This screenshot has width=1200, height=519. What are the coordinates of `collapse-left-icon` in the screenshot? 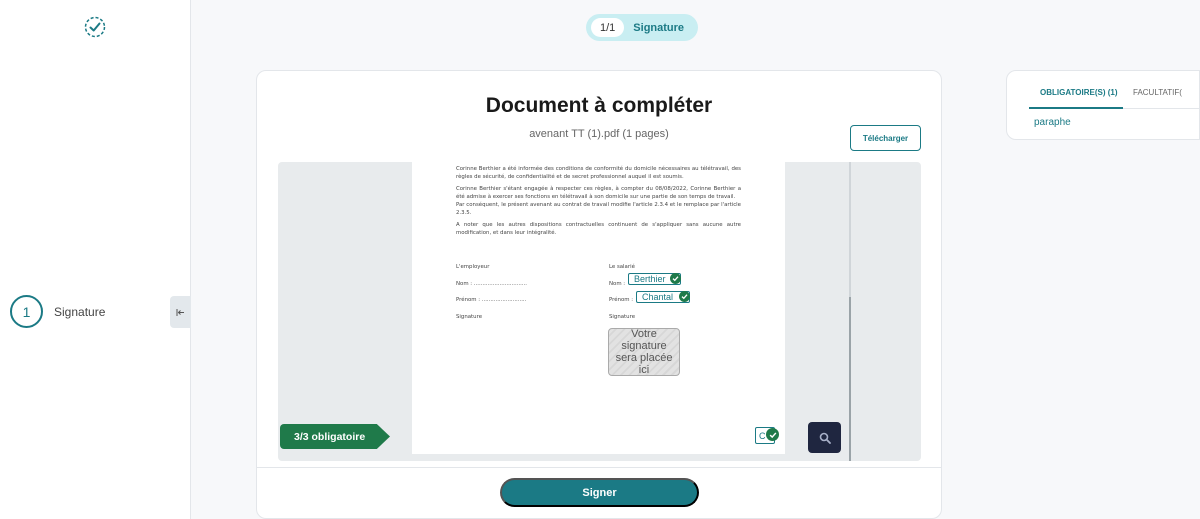 It's located at (180, 312).